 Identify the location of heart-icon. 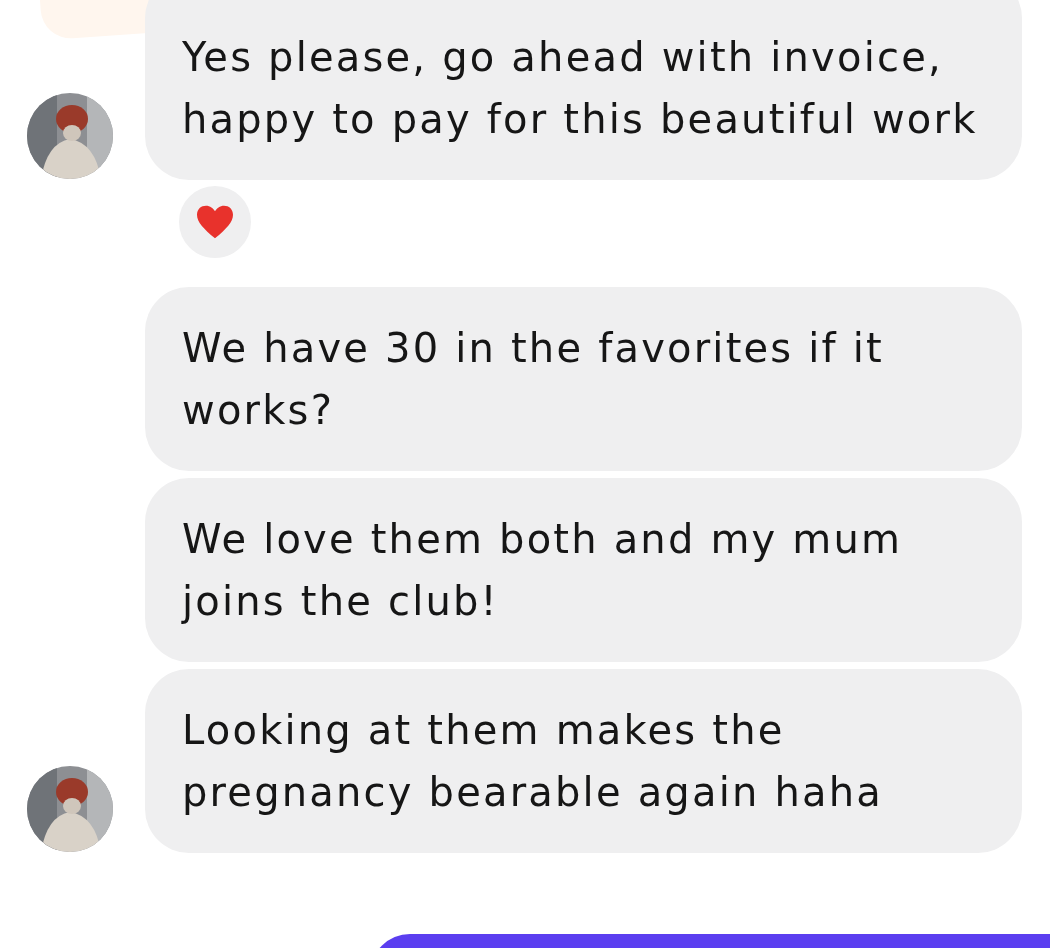
(215, 222).